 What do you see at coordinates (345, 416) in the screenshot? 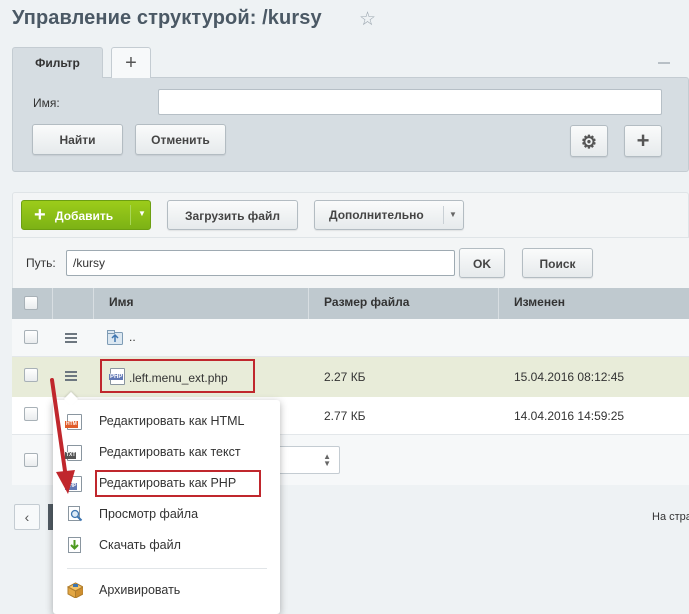
I see `file-size: 2.77 КБ` at bounding box center [345, 416].